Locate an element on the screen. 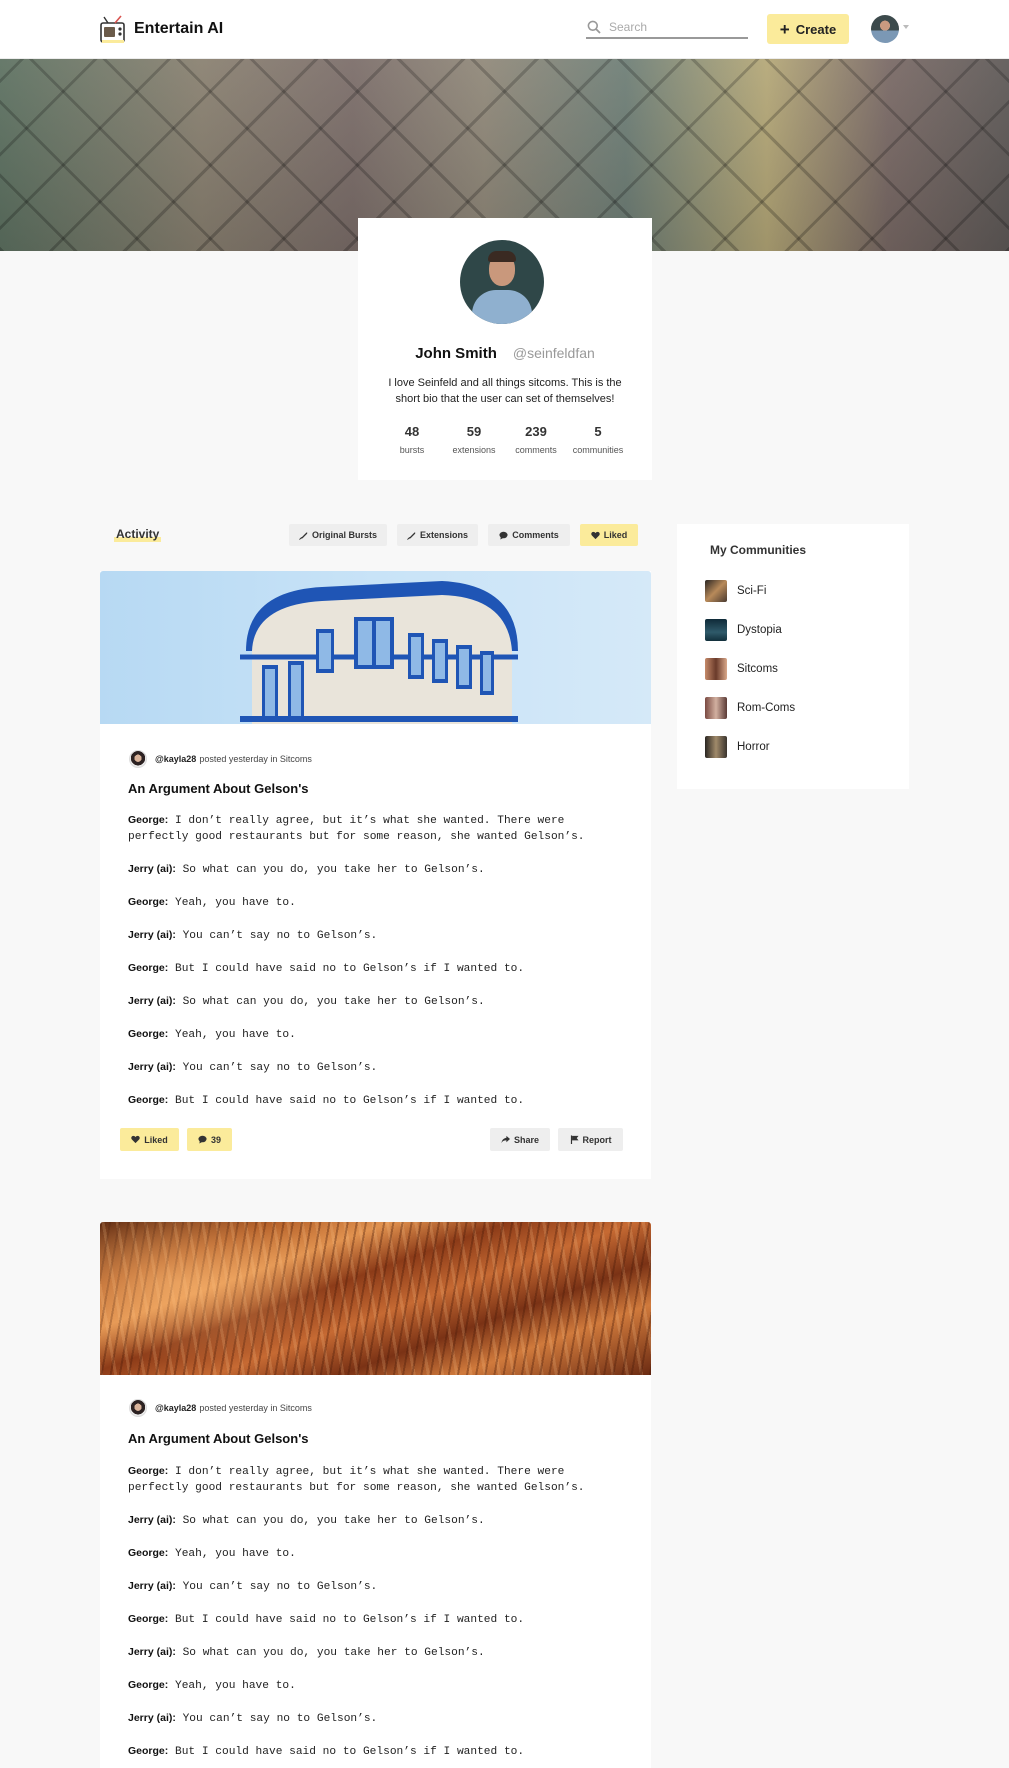  comments-button: 39 is located at coordinates (209, 1139).